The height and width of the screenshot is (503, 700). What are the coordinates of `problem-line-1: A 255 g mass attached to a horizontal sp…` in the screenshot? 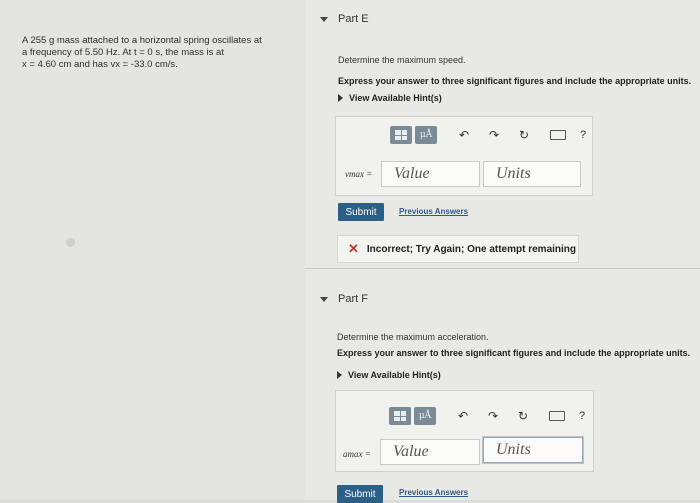 It's located at (142, 40).